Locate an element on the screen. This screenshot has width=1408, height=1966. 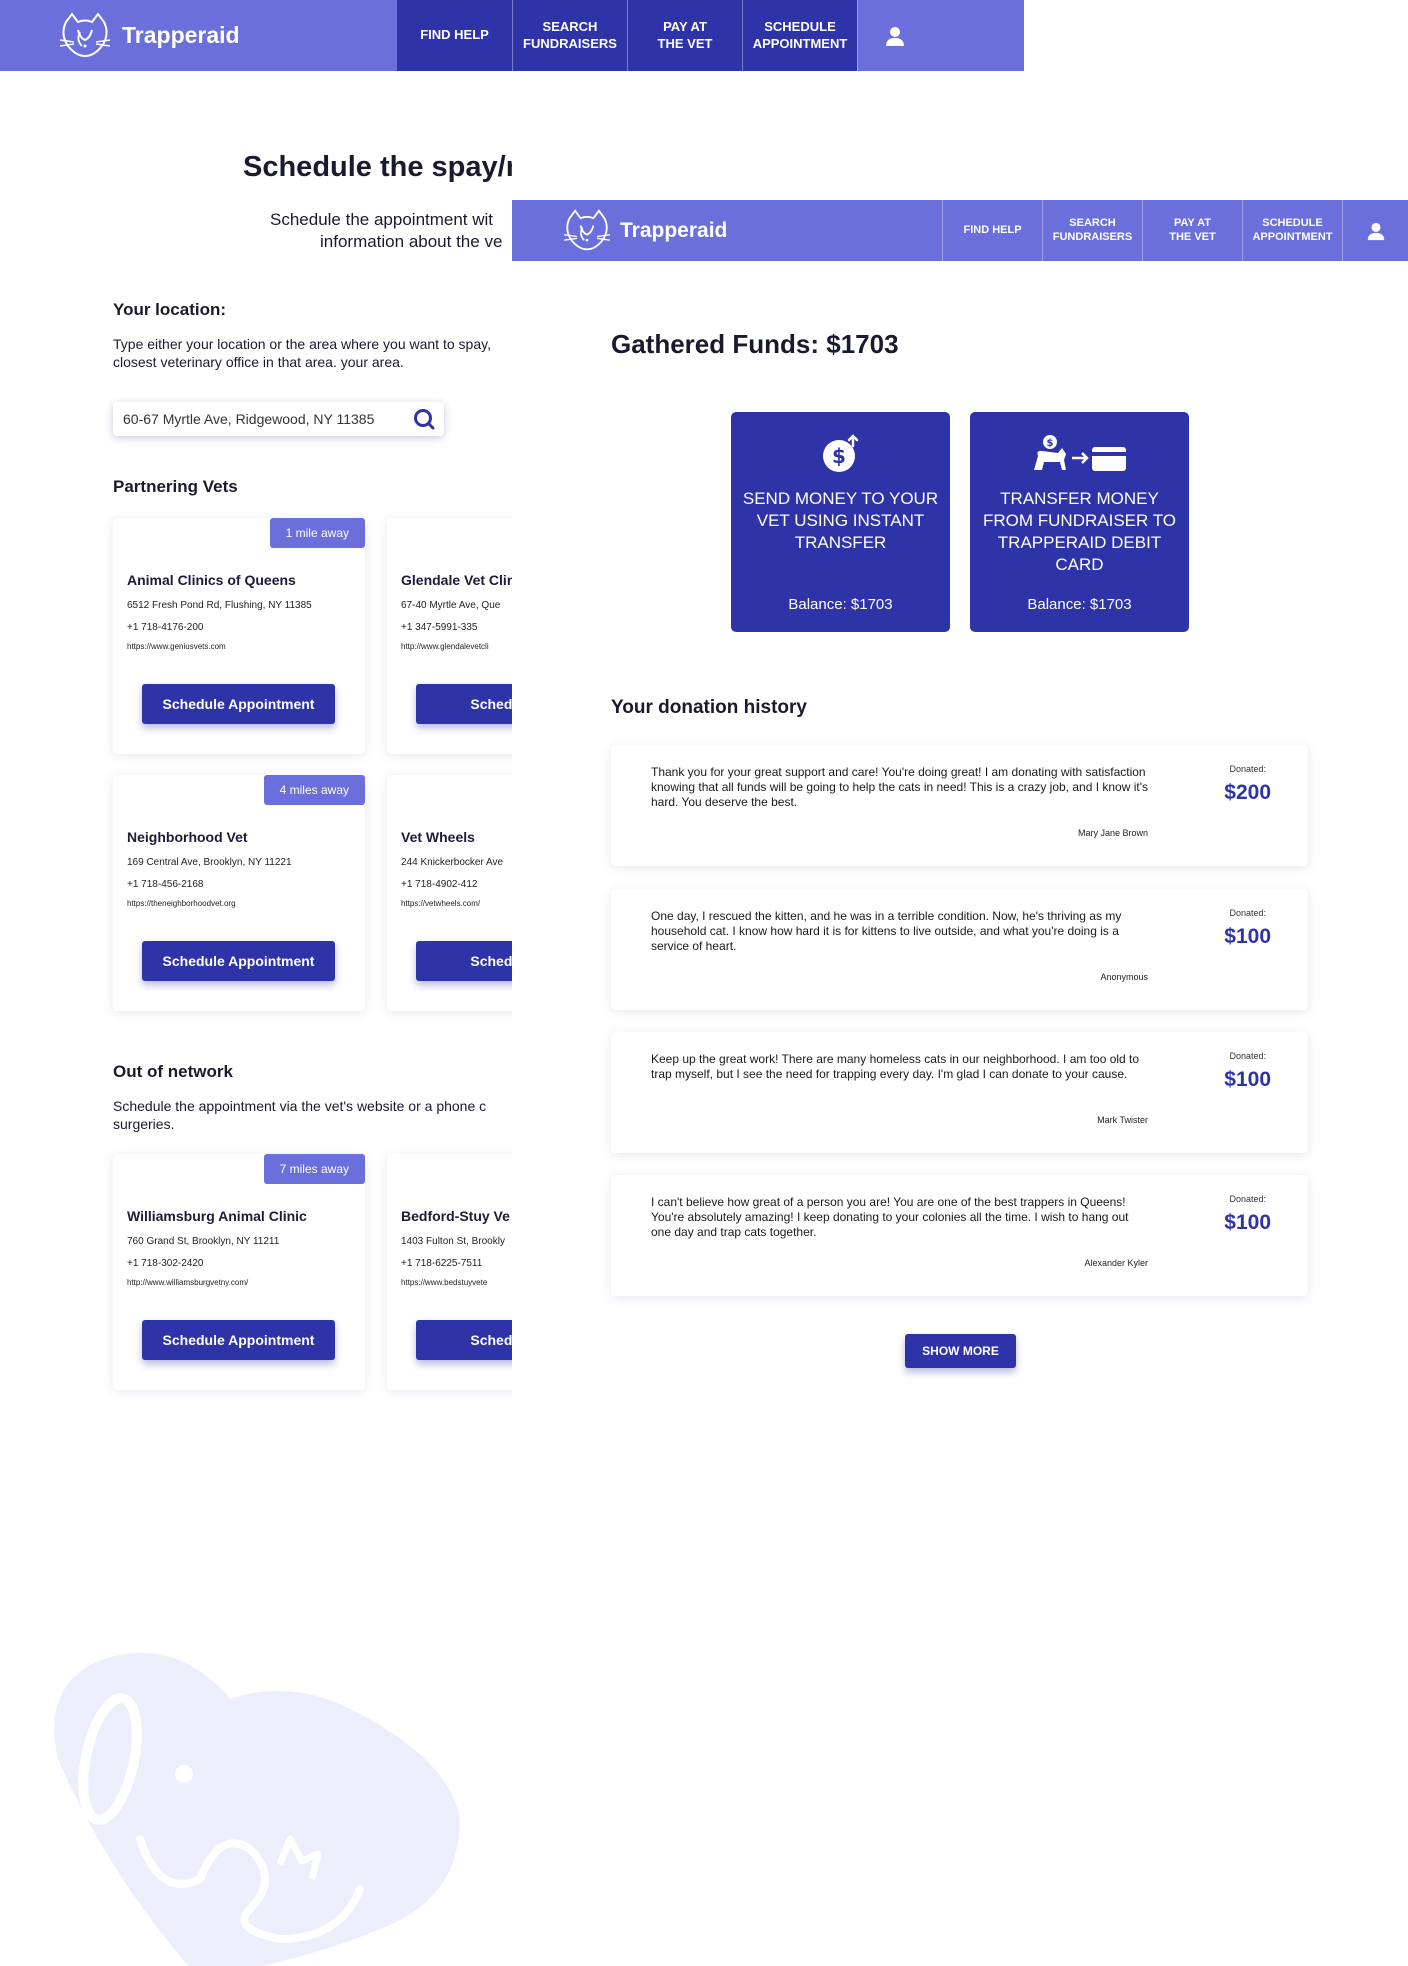
vet-phone: +1 718-6225-7511 is located at coordinates (442, 1263).